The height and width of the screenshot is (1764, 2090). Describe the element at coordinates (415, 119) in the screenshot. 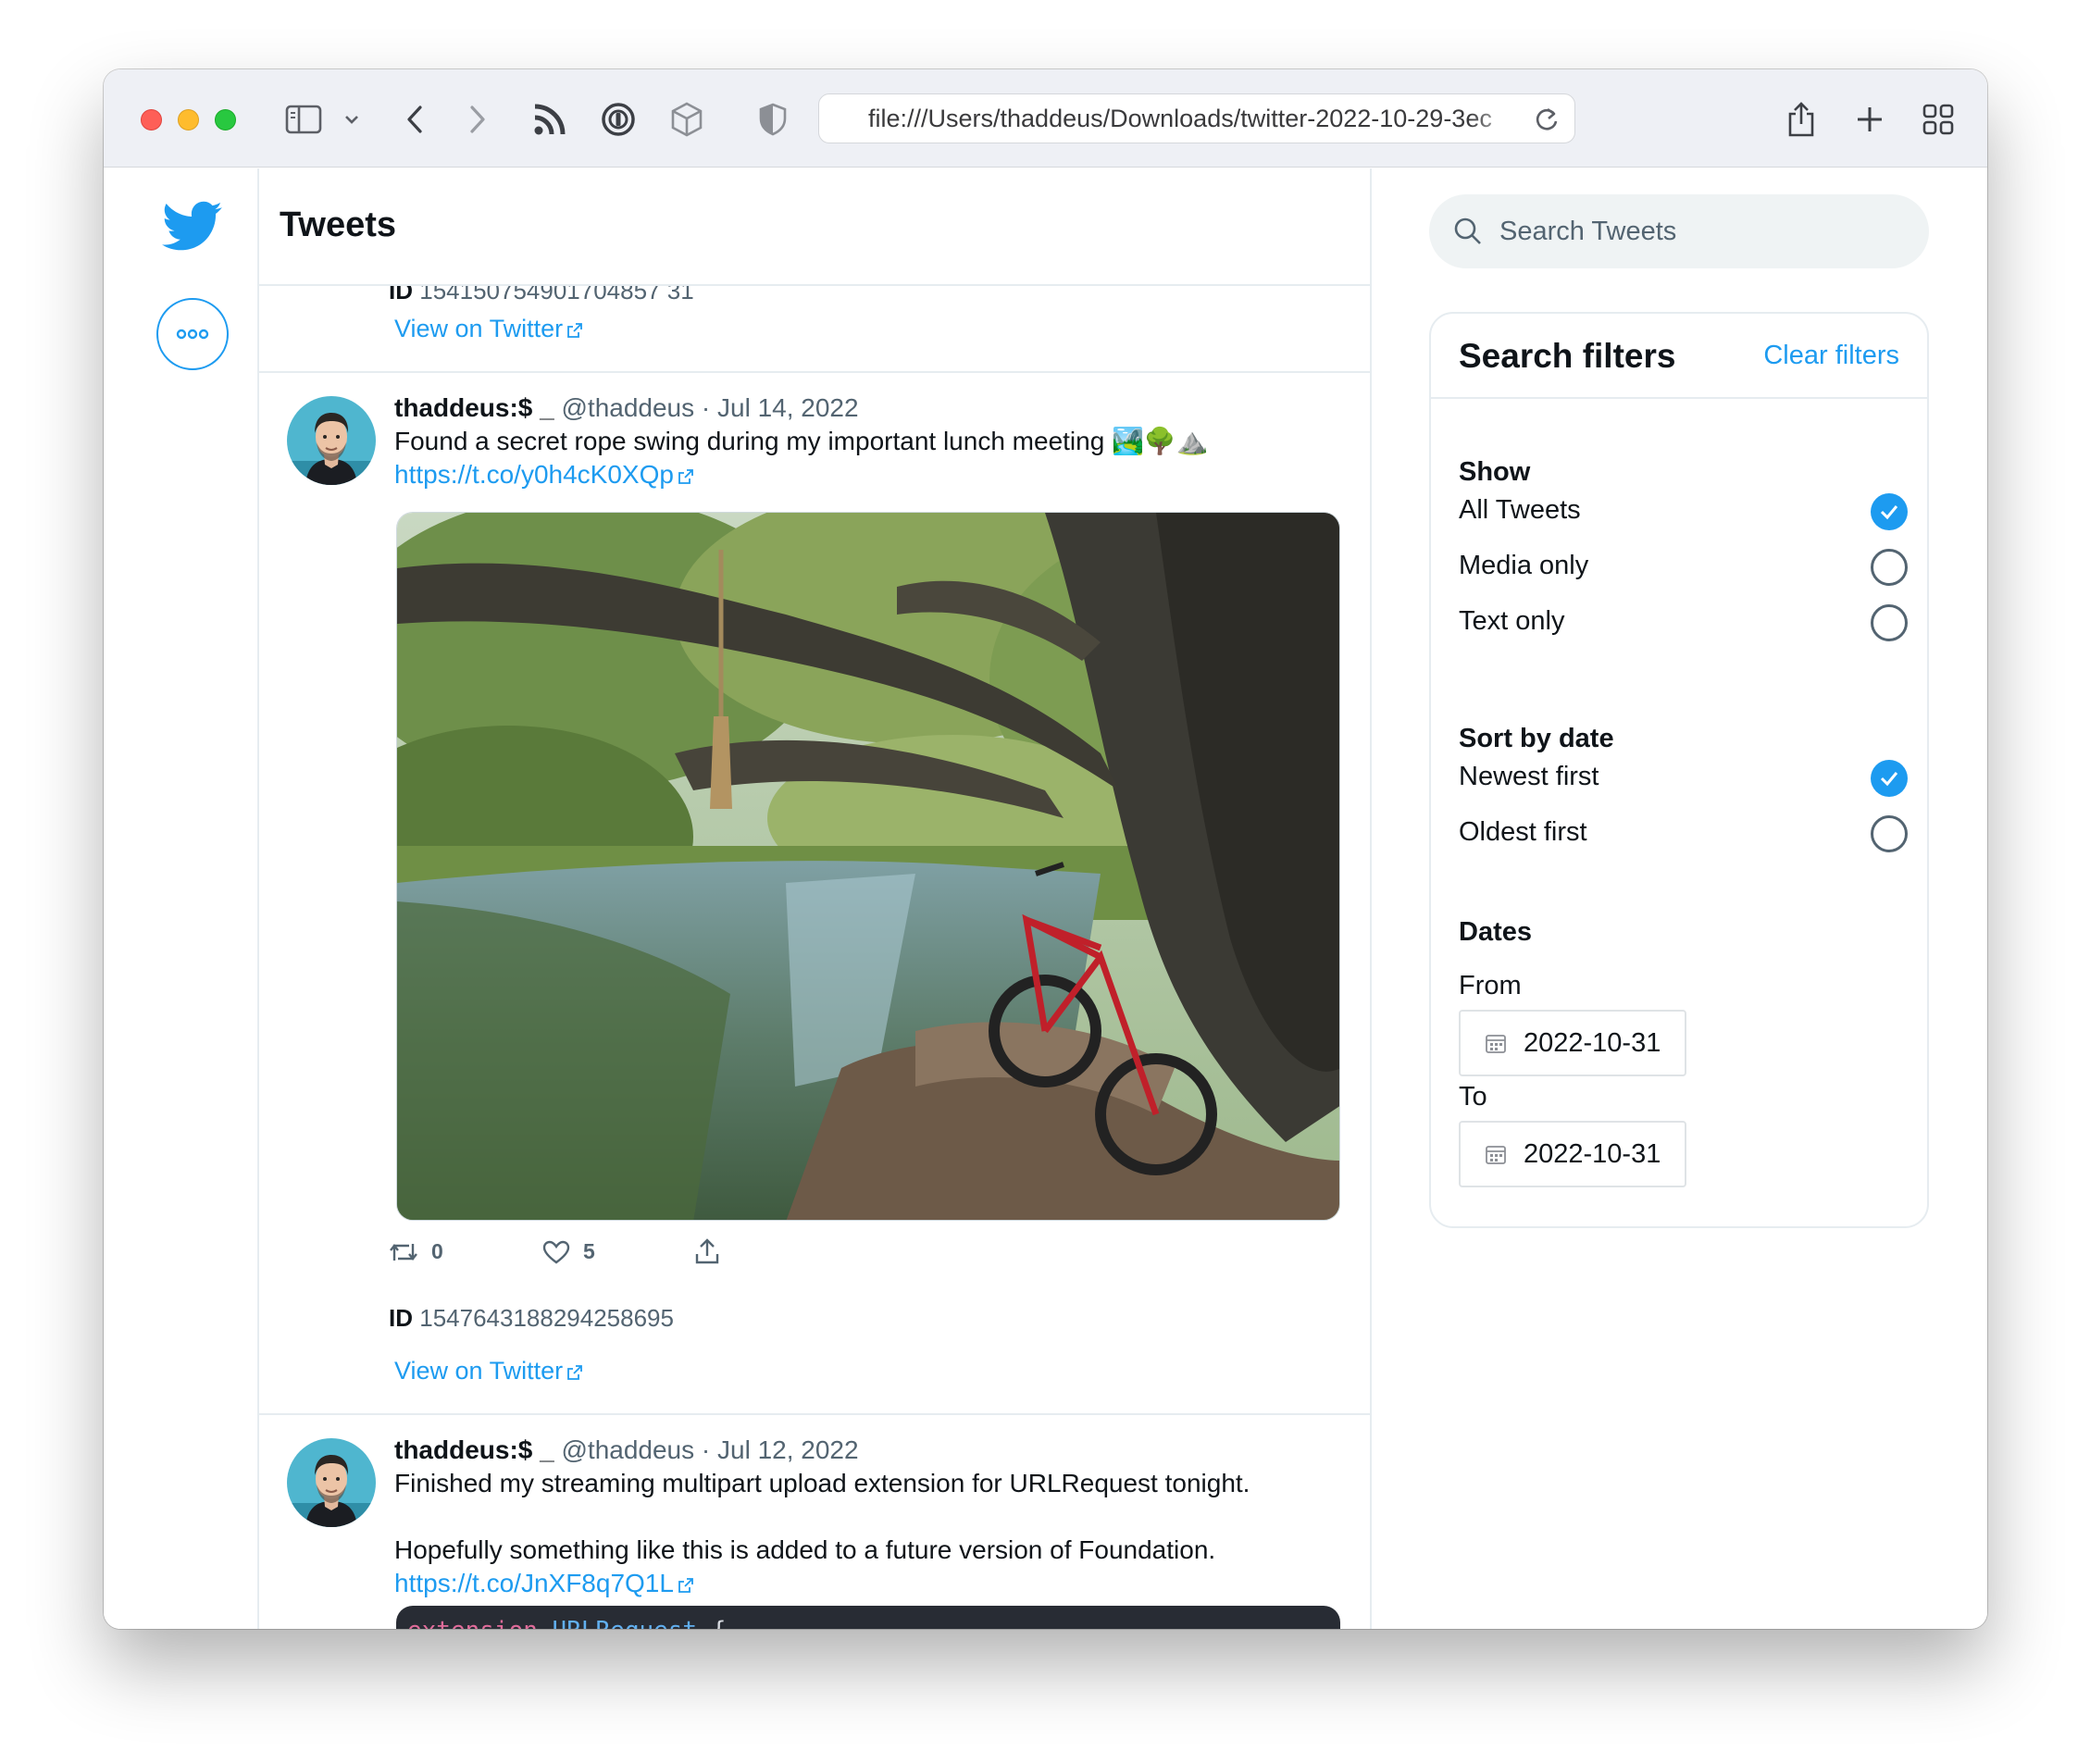

I see `back-icon` at that location.